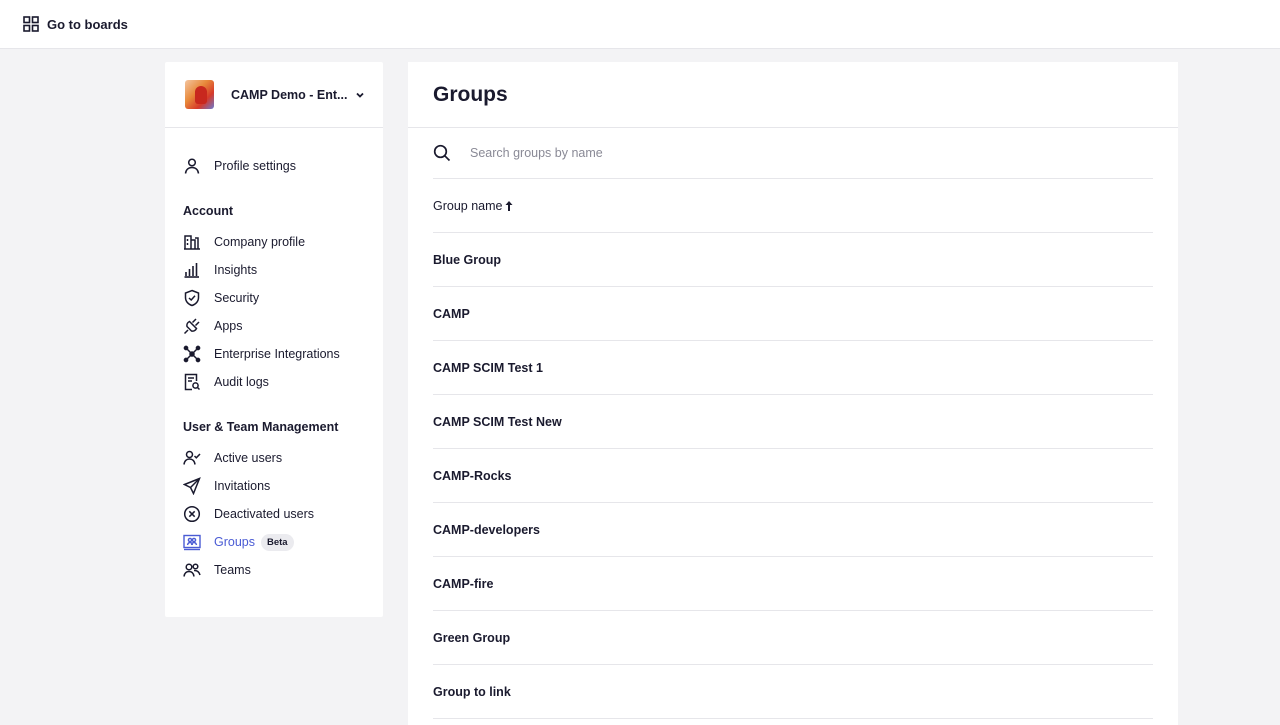 The width and height of the screenshot is (1280, 725). I want to click on sidebar-item-teams: Teams, so click(274, 570).